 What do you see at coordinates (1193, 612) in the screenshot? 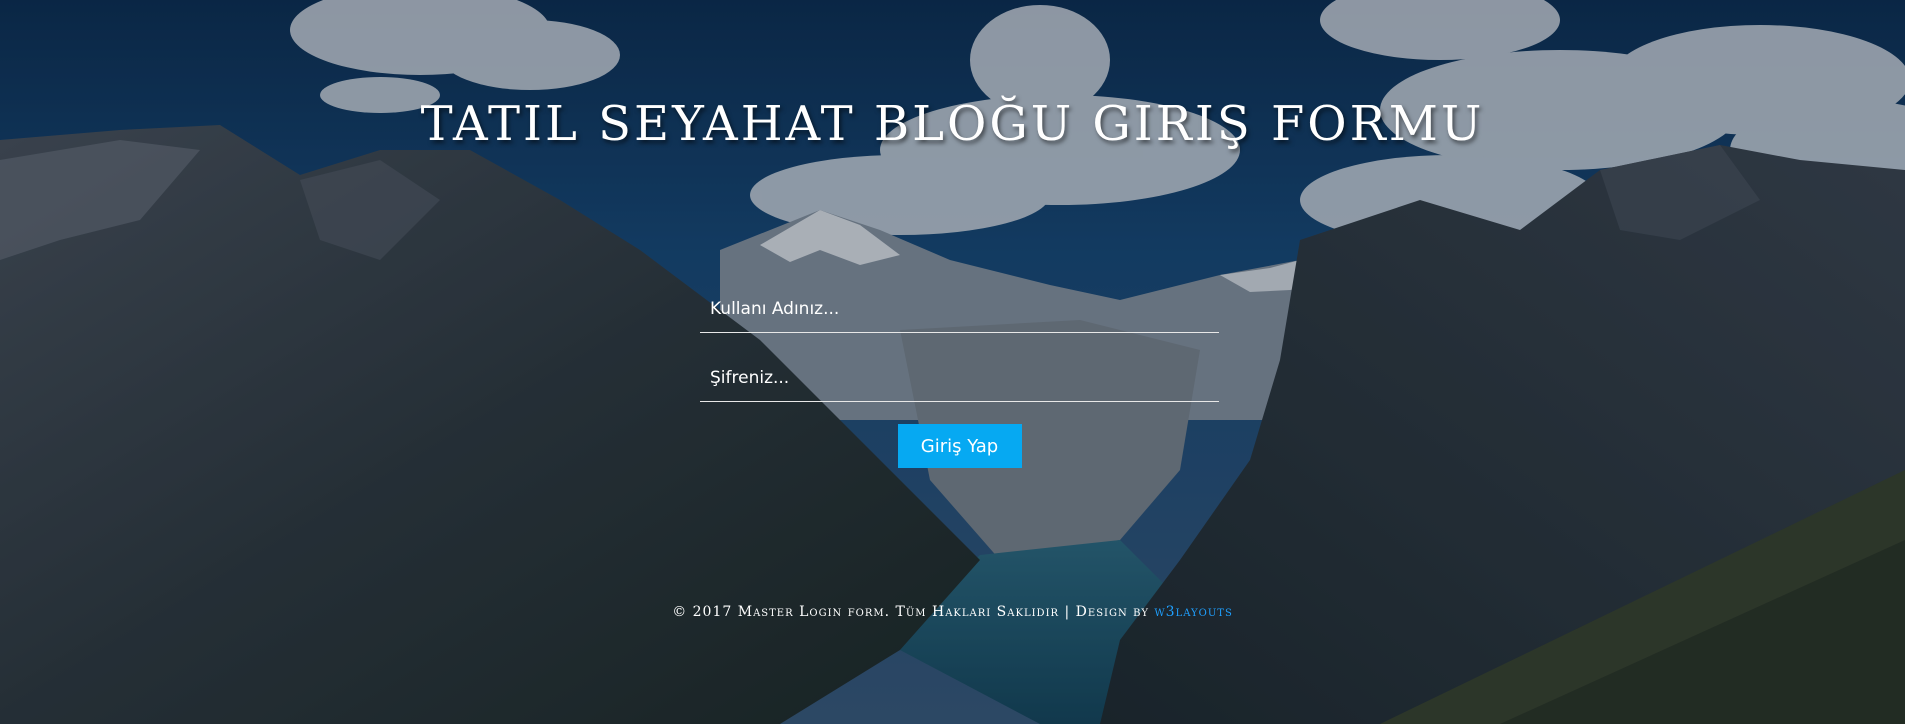
I see `footer-link-w3layouts: w3layouts` at bounding box center [1193, 612].